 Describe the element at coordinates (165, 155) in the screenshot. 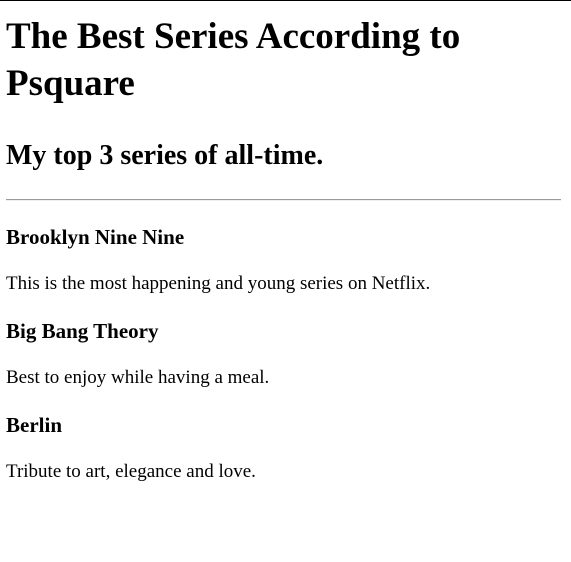

I see `page-subtitle: My top 3 series of all-time.` at that location.